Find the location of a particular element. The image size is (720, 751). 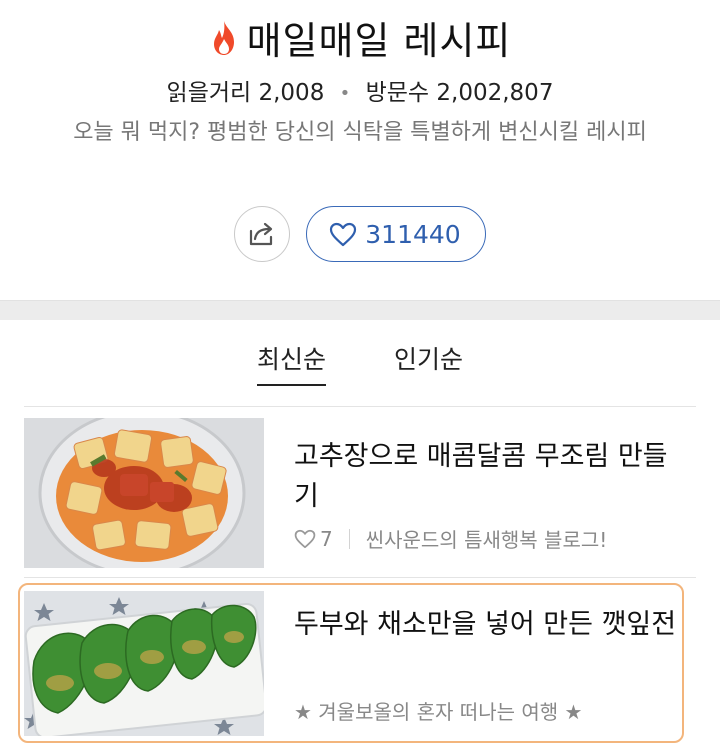

visits-count: 2,002,807 is located at coordinates (495, 93).